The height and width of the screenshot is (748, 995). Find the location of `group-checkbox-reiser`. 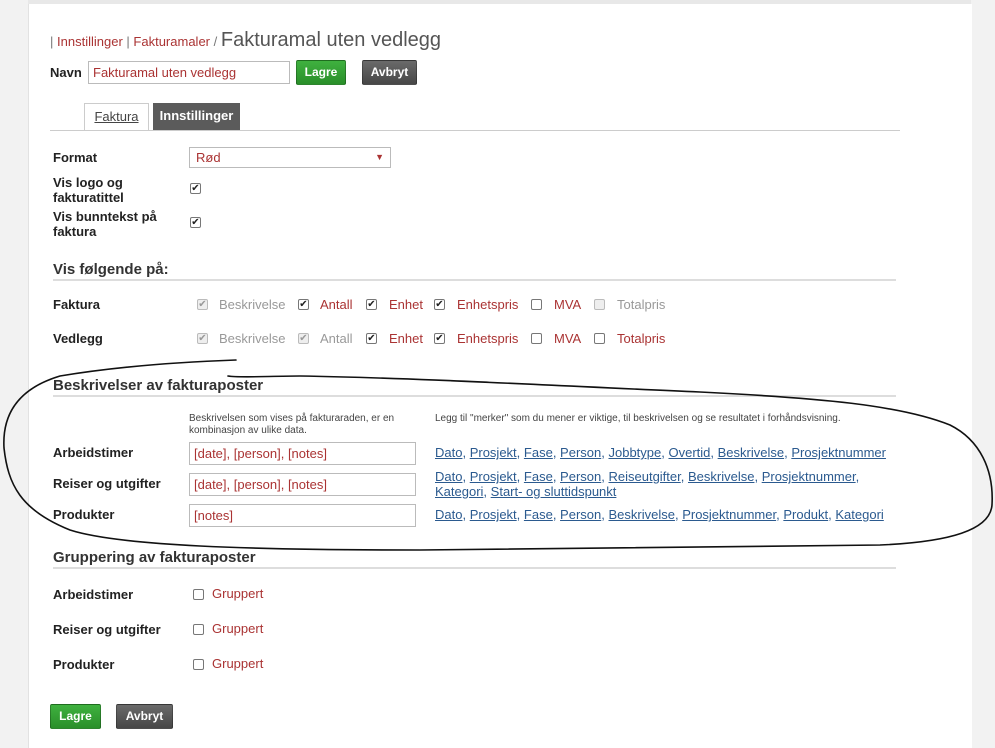

group-checkbox-reiser is located at coordinates (198, 629).